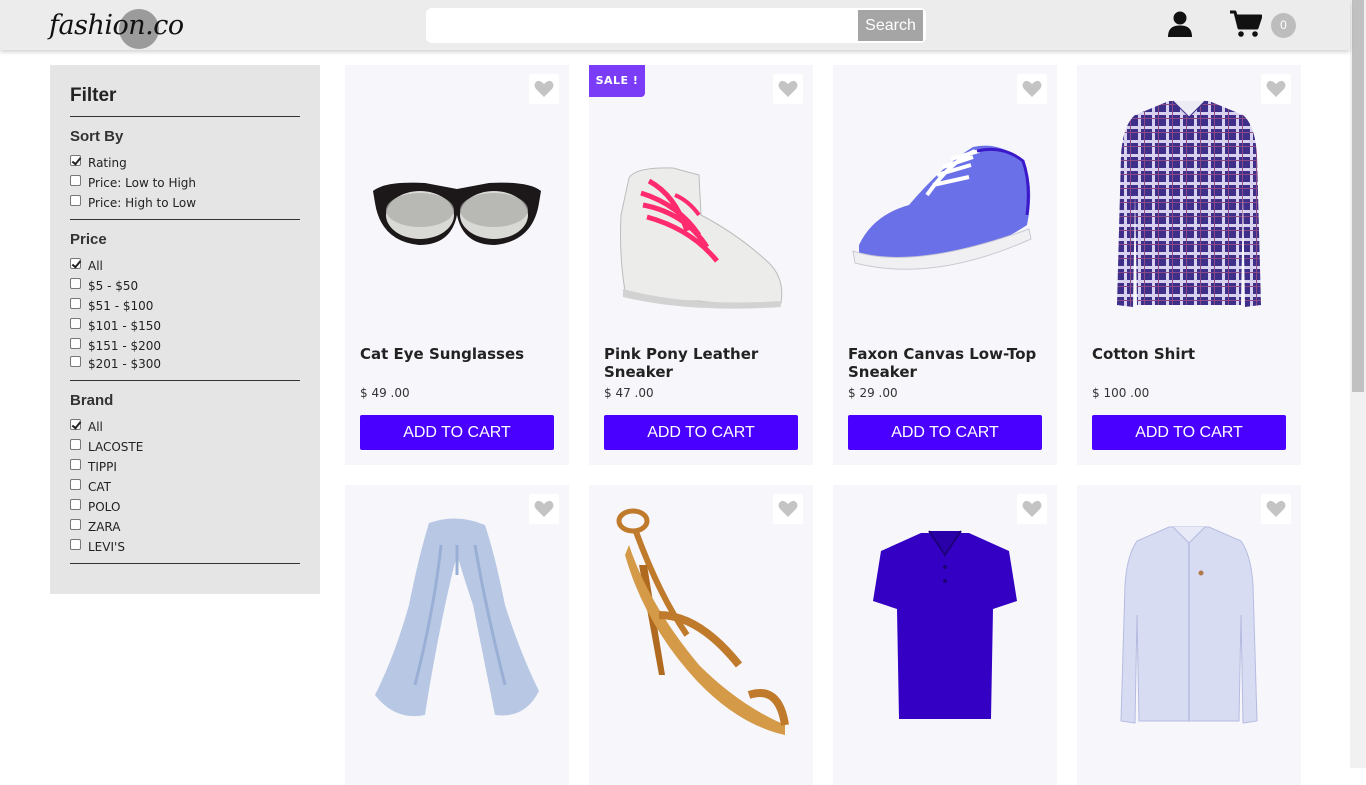  I want to click on price-option-5-50: $5 - $50, so click(104, 284).